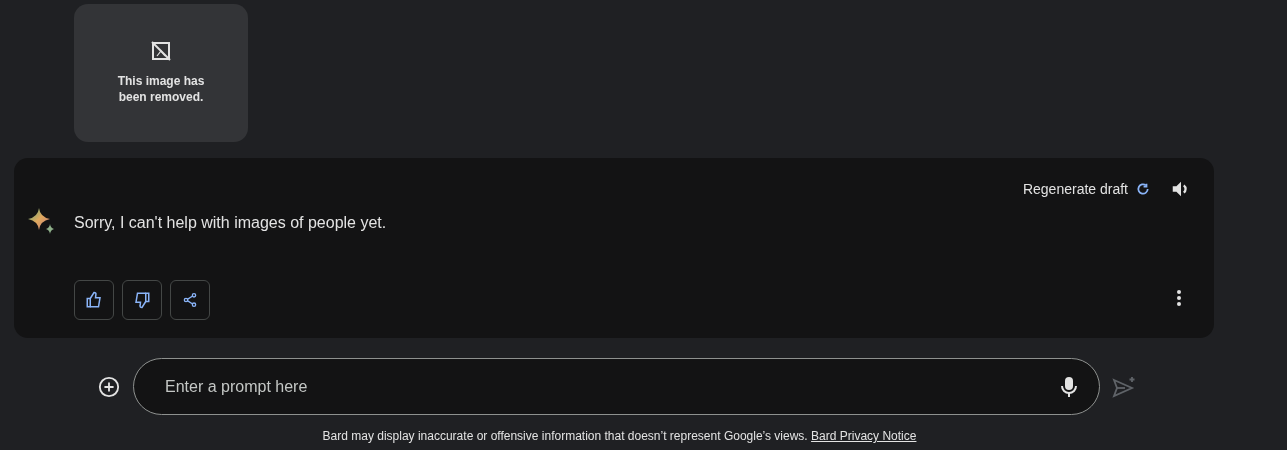  Describe the element at coordinates (1143, 189) in the screenshot. I see `refresh-icon` at that location.